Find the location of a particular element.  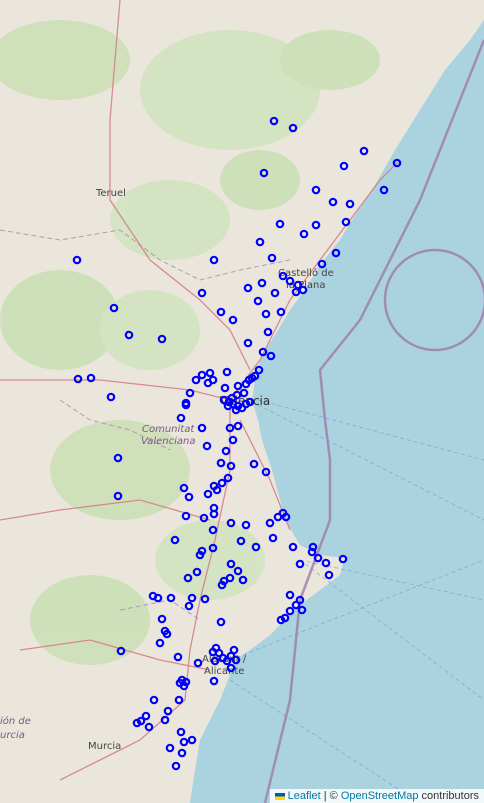

leaflet-link: Leaflet is located at coordinates (304, 796).